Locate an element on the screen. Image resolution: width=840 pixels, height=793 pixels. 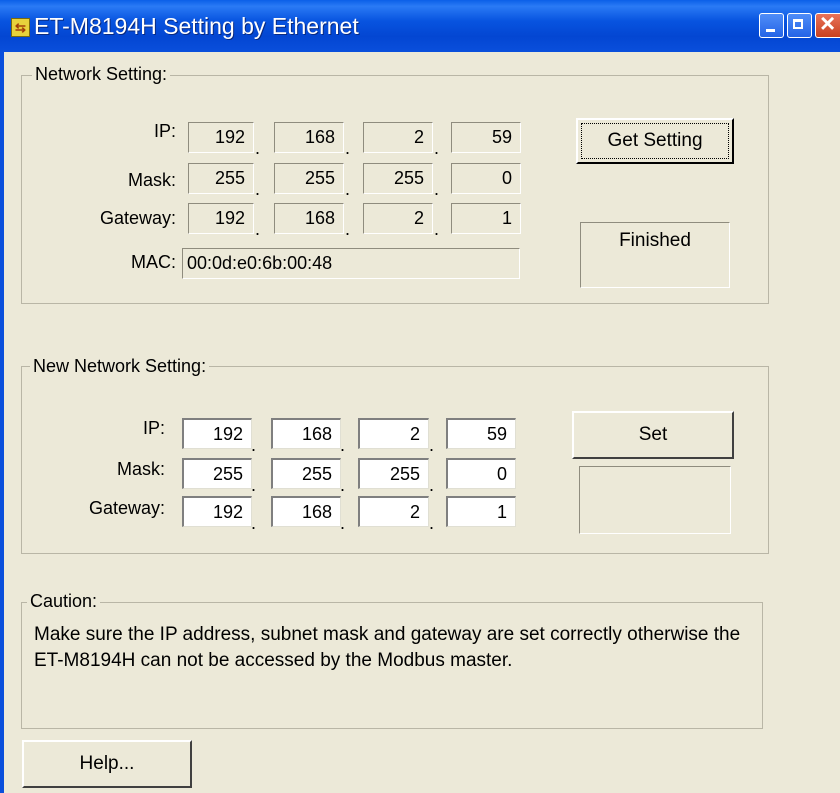
new-ip-label: IP: is located at coordinates (153, 428).